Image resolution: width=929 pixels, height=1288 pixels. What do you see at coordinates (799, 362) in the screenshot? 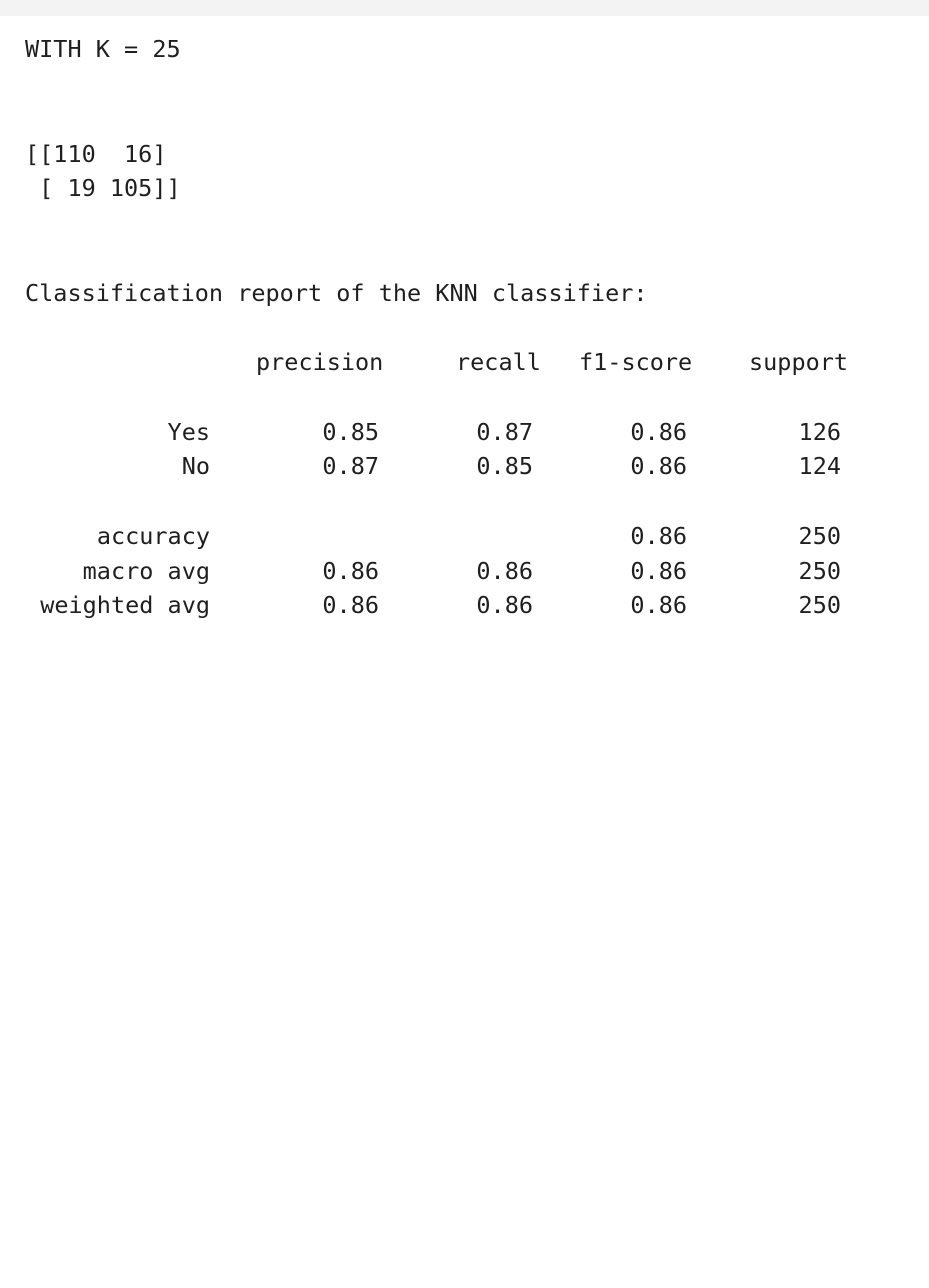
I see `header-support: support` at bounding box center [799, 362].